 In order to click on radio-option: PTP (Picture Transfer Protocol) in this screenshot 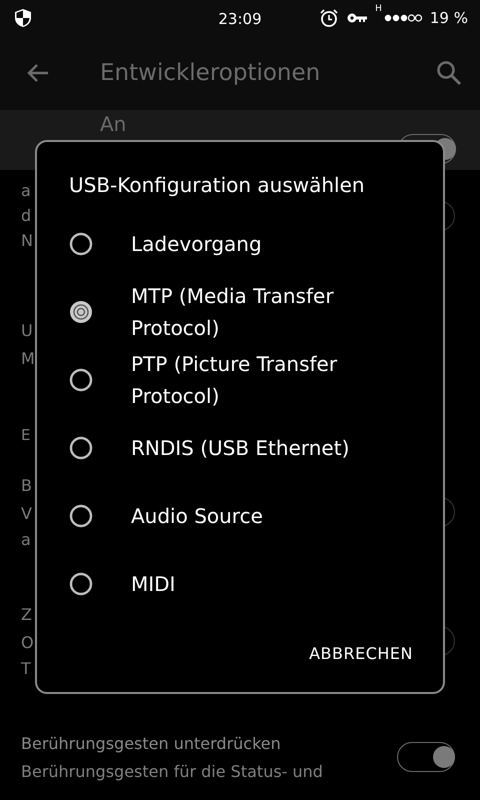, I will do `click(241, 380)`.